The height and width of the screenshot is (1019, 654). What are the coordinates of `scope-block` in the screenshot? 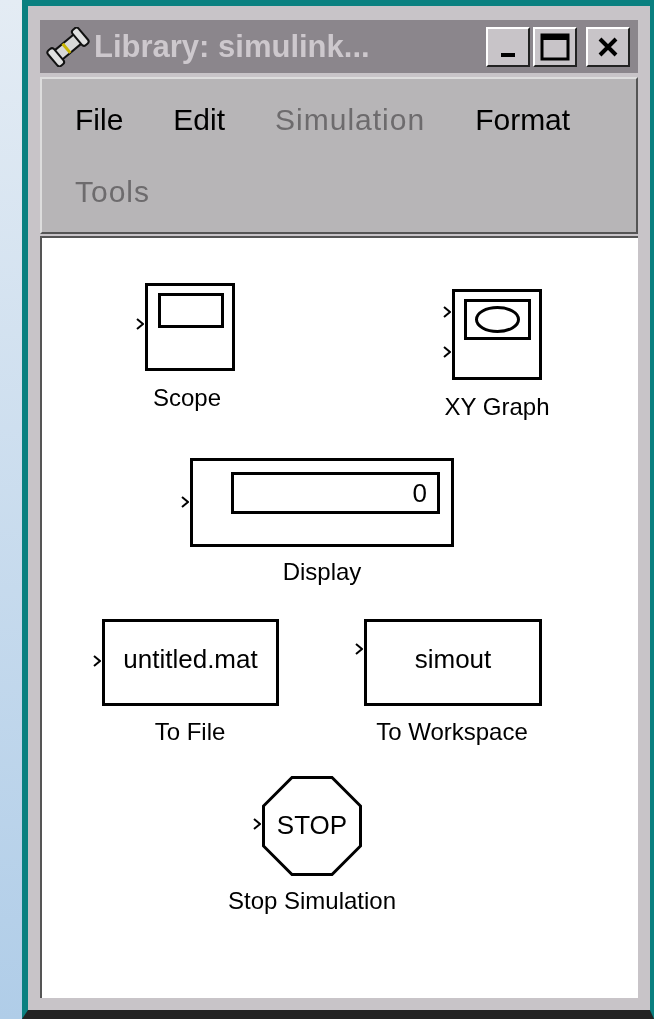 It's located at (190, 327).